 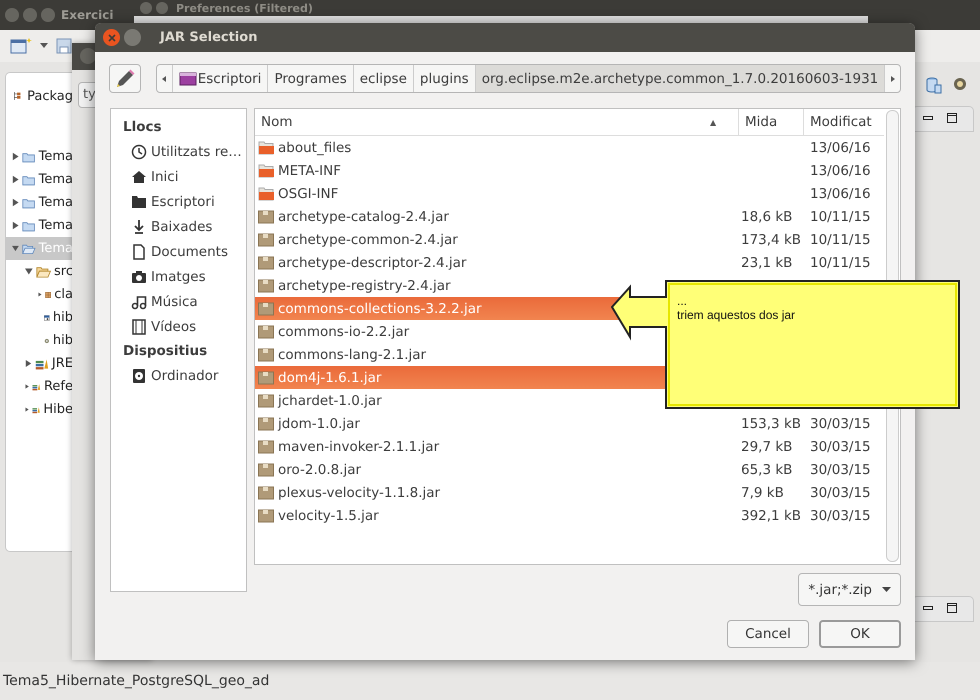 What do you see at coordinates (184, 376) in the screenshot?
I see `place-label: Ordinador` at bounding box center [184, 376].